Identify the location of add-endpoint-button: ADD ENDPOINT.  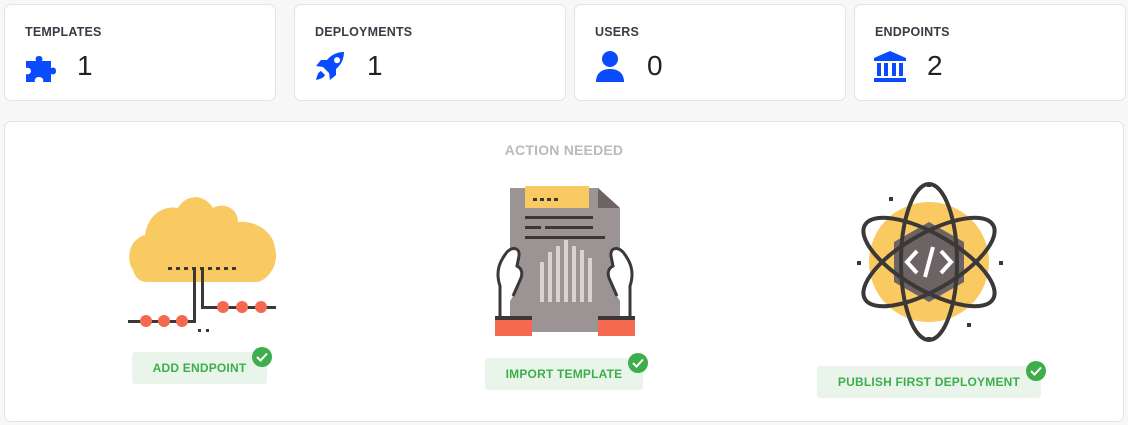
(199, 368).